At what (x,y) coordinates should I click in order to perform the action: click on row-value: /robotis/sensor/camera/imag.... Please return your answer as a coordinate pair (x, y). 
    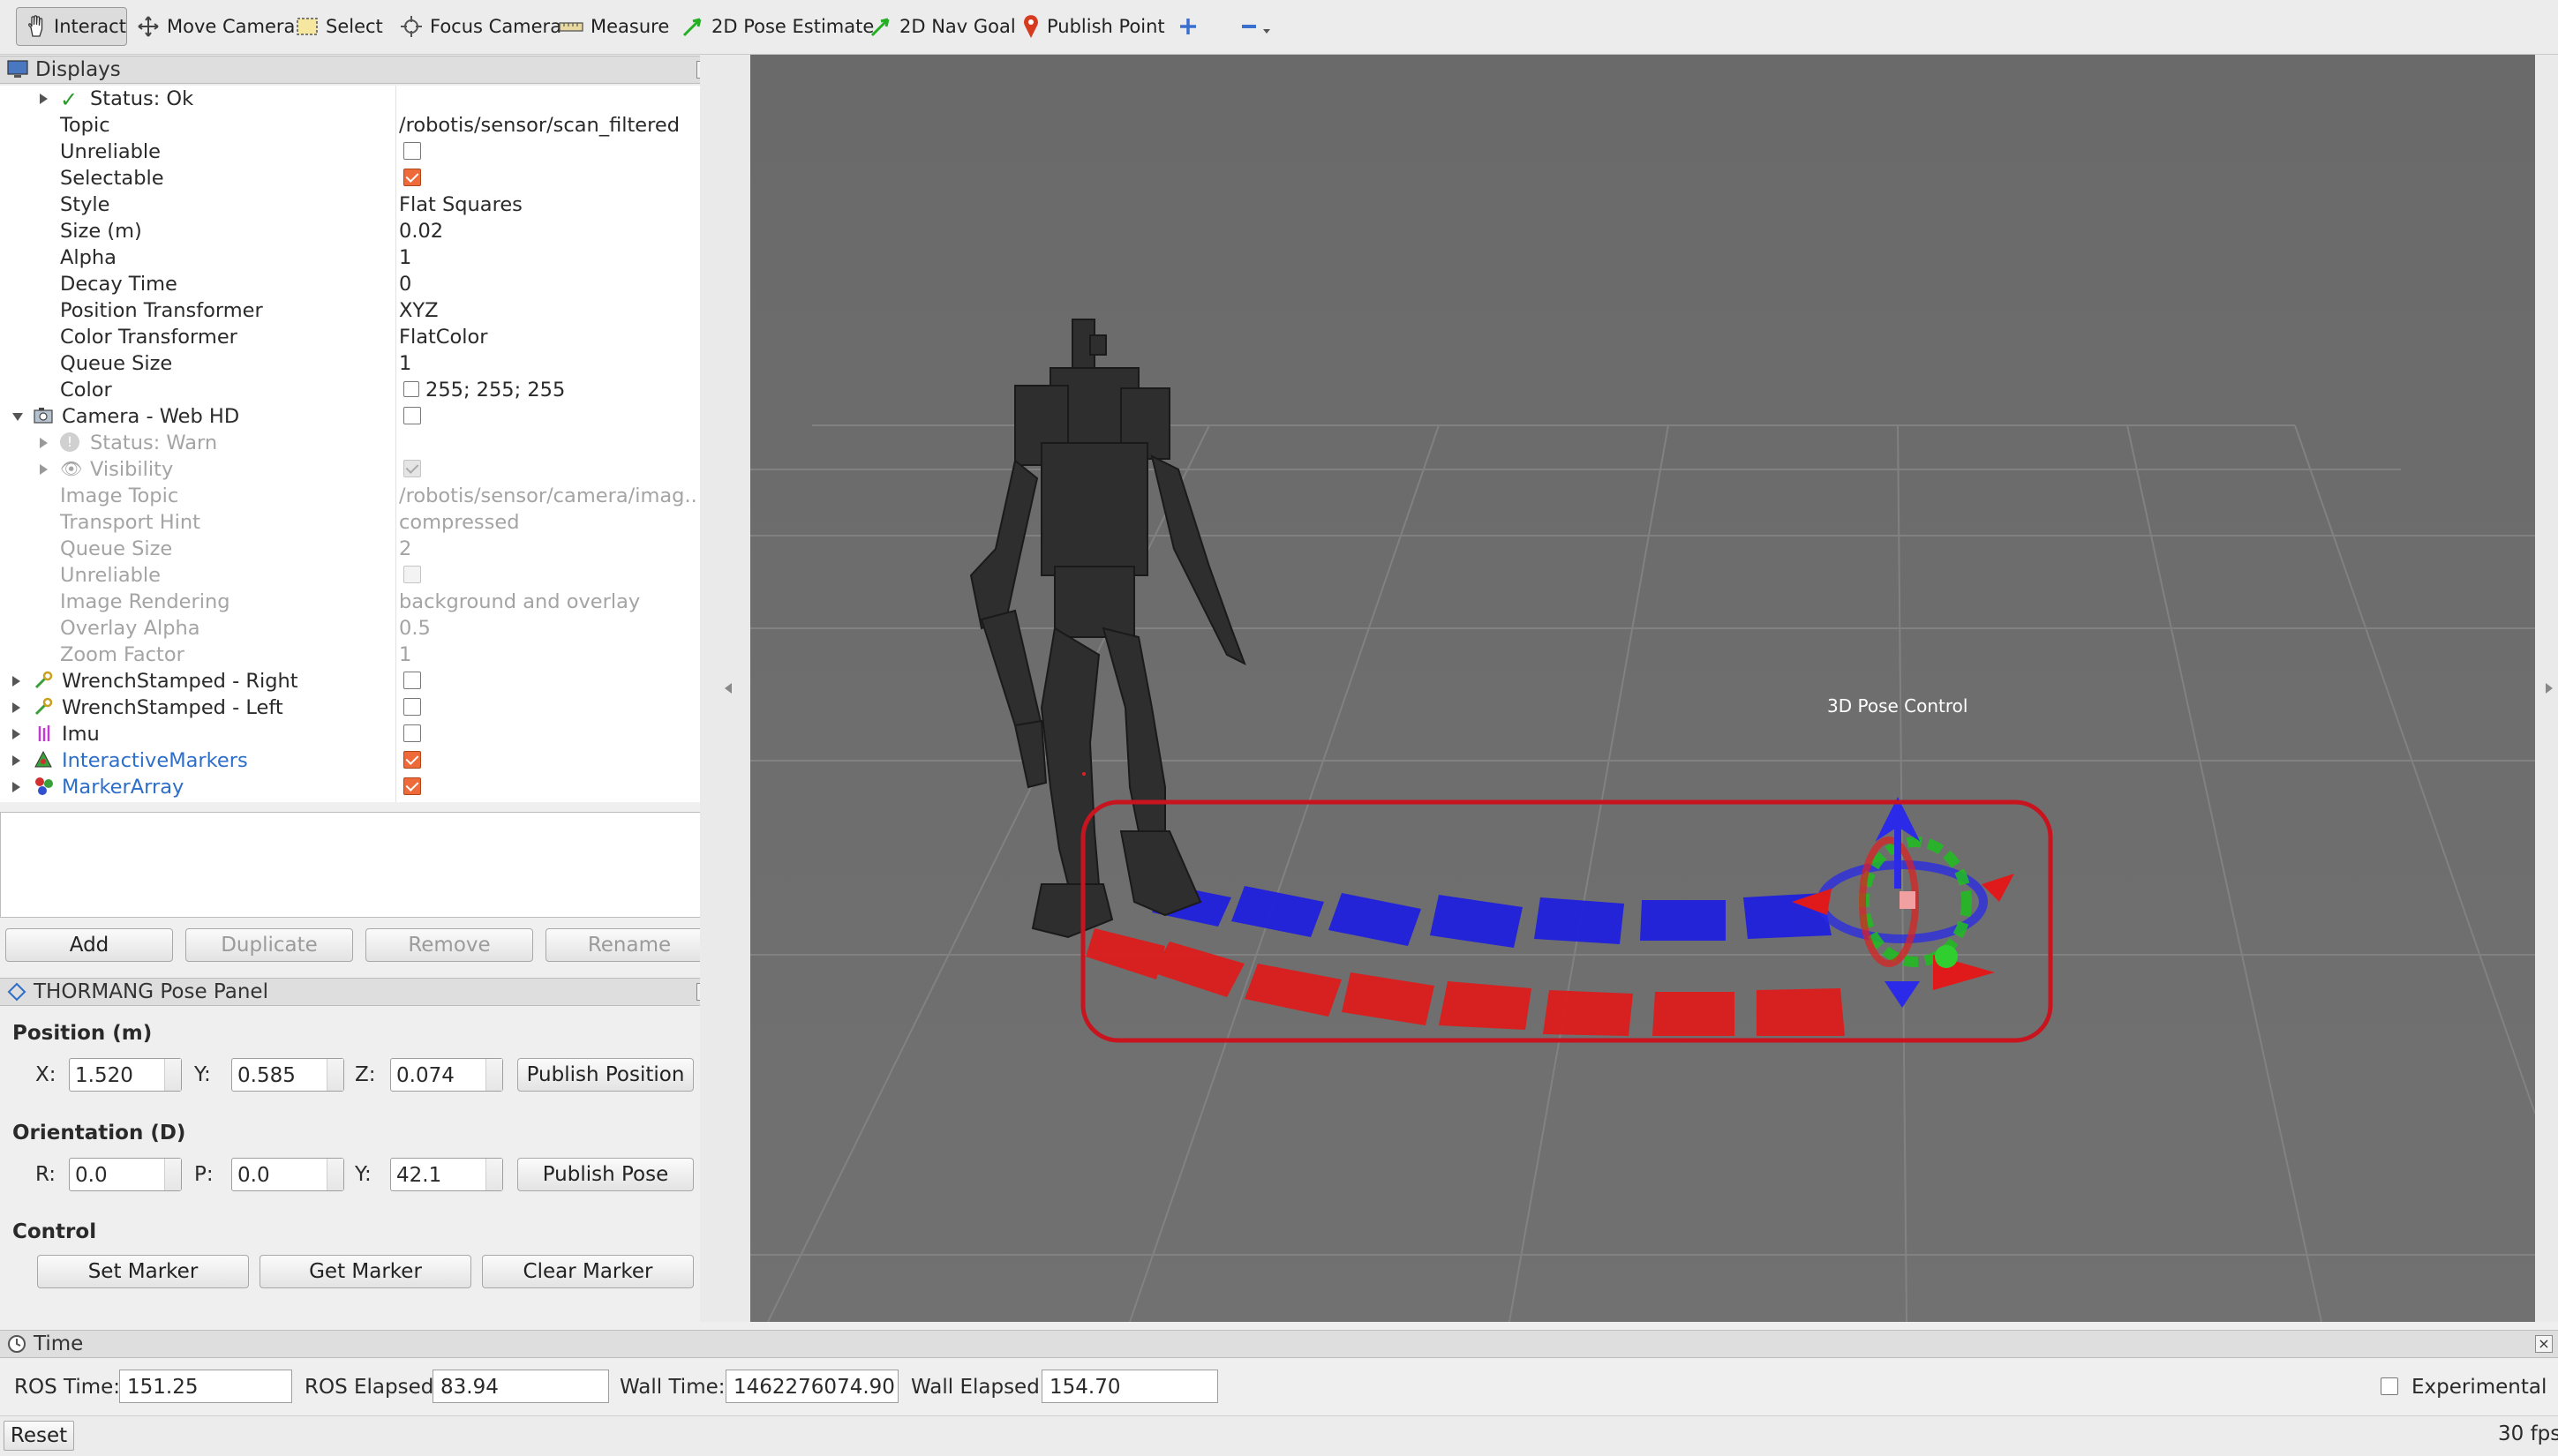
    Looking at the image, I should click on (548, 496).